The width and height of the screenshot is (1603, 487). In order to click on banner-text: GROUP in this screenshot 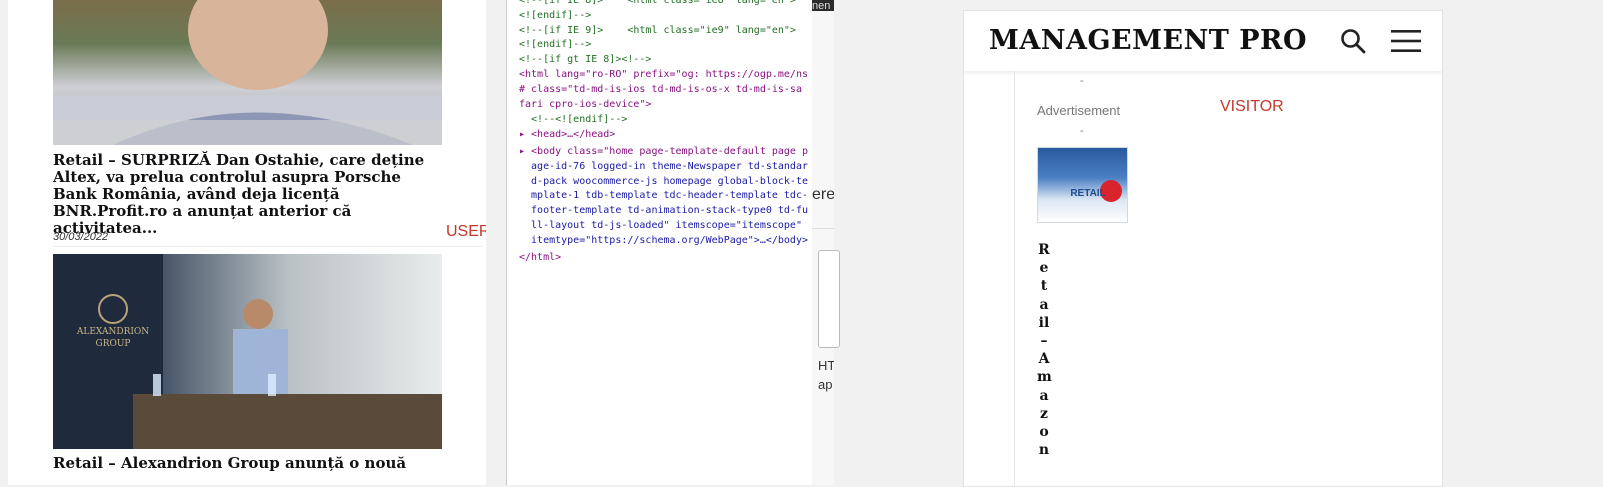, I will do `click(113, 344)`.